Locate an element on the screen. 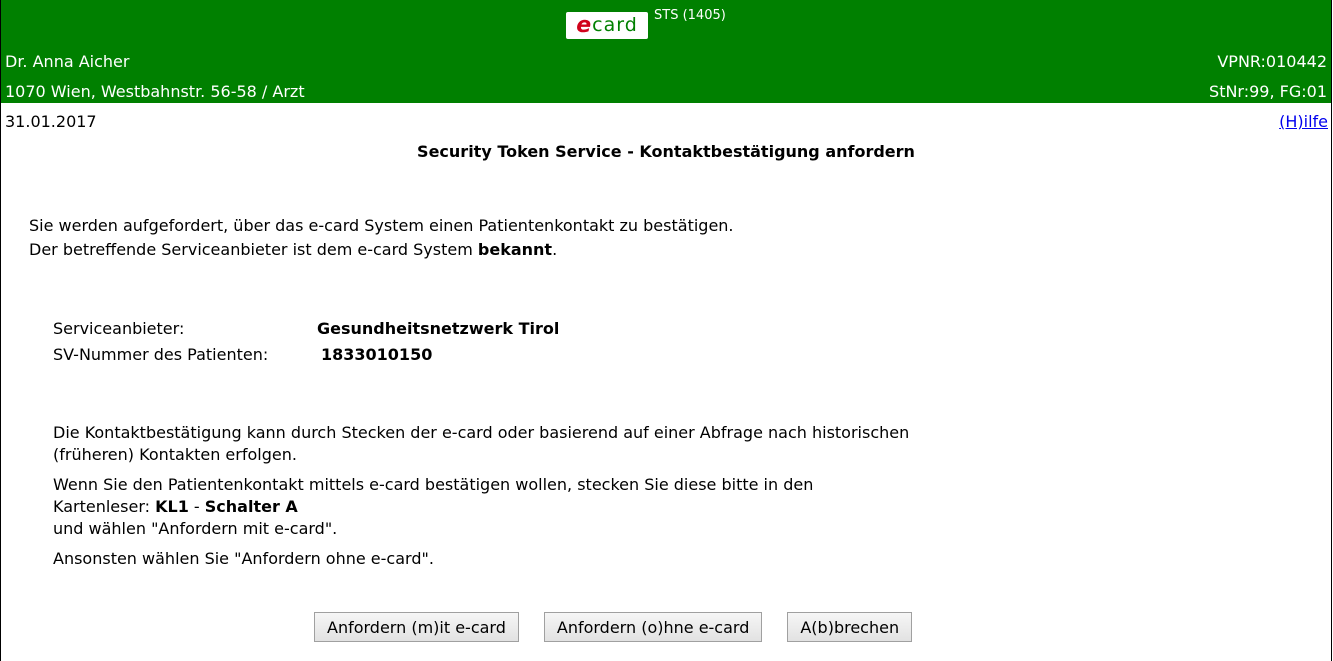 This screenshot has width=1333, height=661. current-date: 31.01.2017 is located at coordinates (51, 121).